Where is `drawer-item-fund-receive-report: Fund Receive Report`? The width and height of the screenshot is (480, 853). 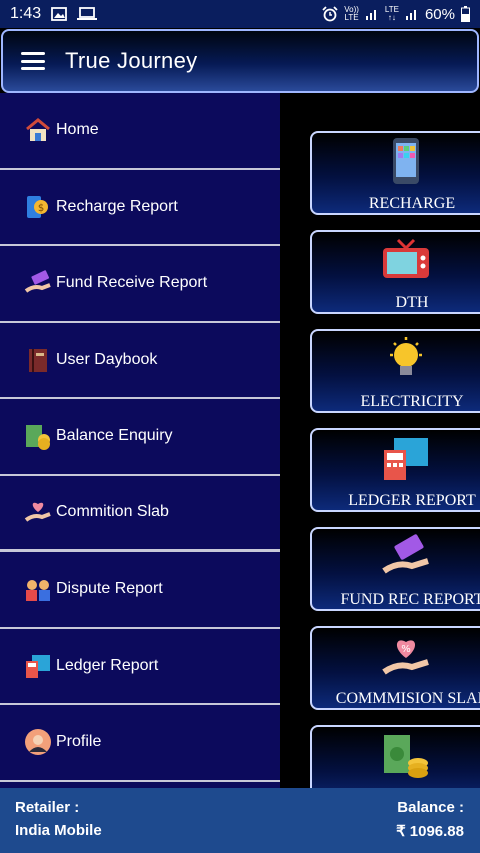
drawer-item-fund-receive-report: Fund Receive Report is located at coordinates (140, 284).